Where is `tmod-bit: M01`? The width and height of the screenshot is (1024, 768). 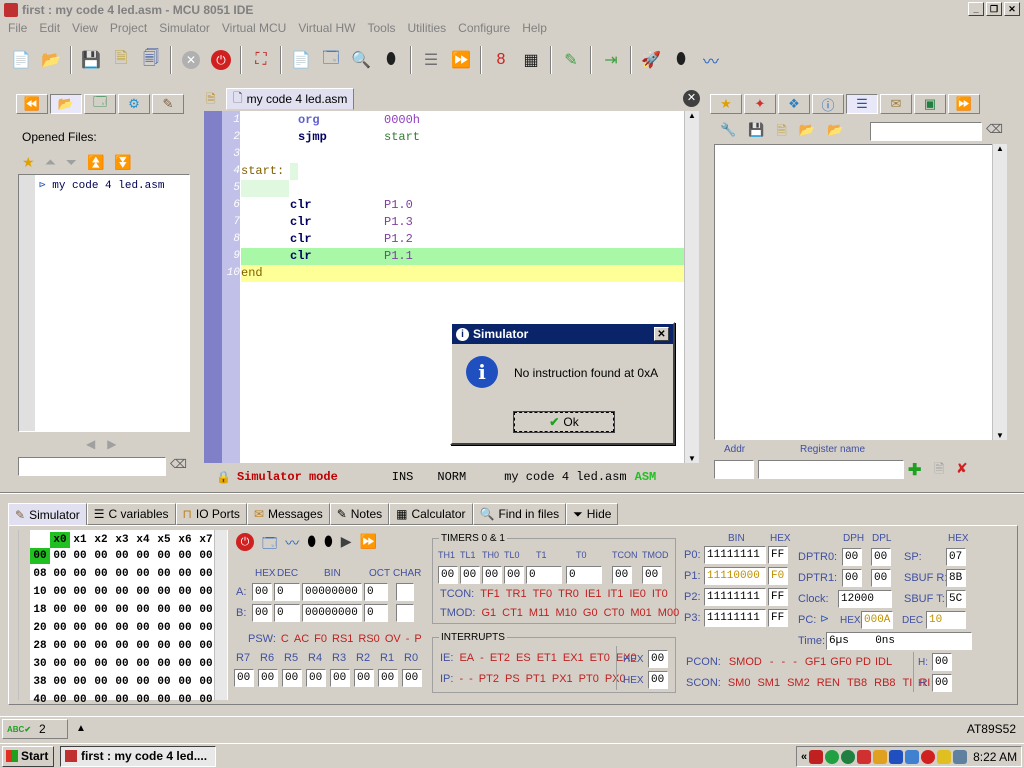 tmod-bit: M01 is located at coordinates (640, 613).